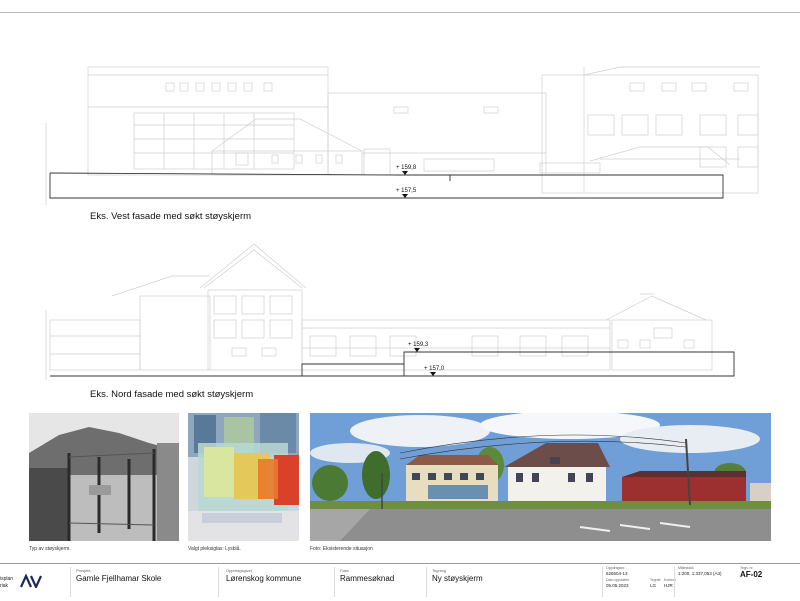 This screenshot has height=601, width=800. I want to click on project-field: Prosjekt Gamle Fjellhamar Skole, so click(146, 582).